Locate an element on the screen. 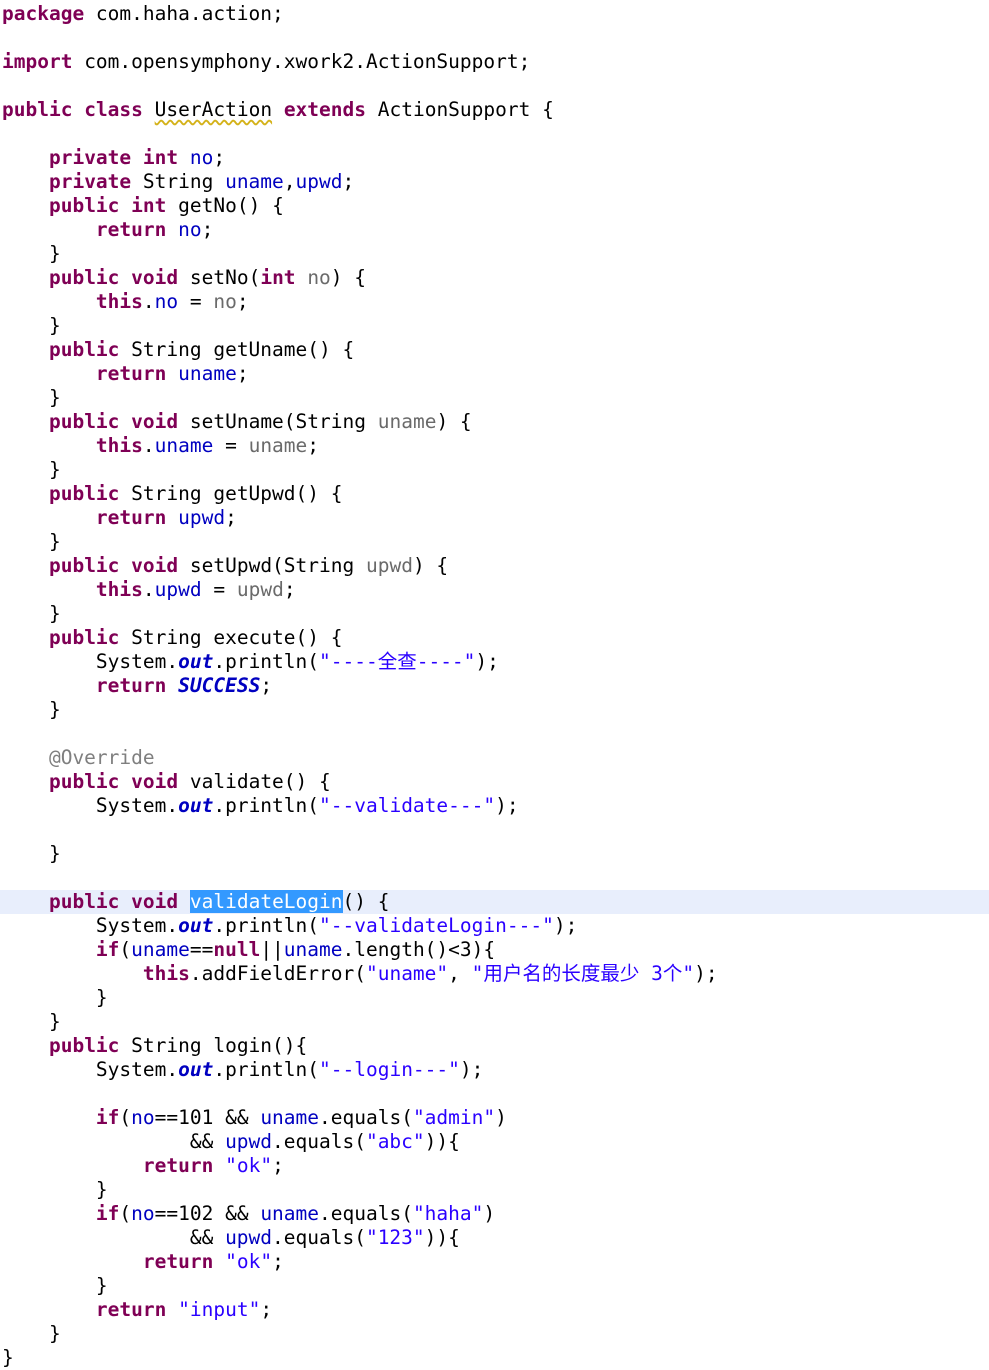 Image resolution: width=989 pixels, height=1370 pixels. code-line: return SUCCESS; is located at coordinates (494, 686).